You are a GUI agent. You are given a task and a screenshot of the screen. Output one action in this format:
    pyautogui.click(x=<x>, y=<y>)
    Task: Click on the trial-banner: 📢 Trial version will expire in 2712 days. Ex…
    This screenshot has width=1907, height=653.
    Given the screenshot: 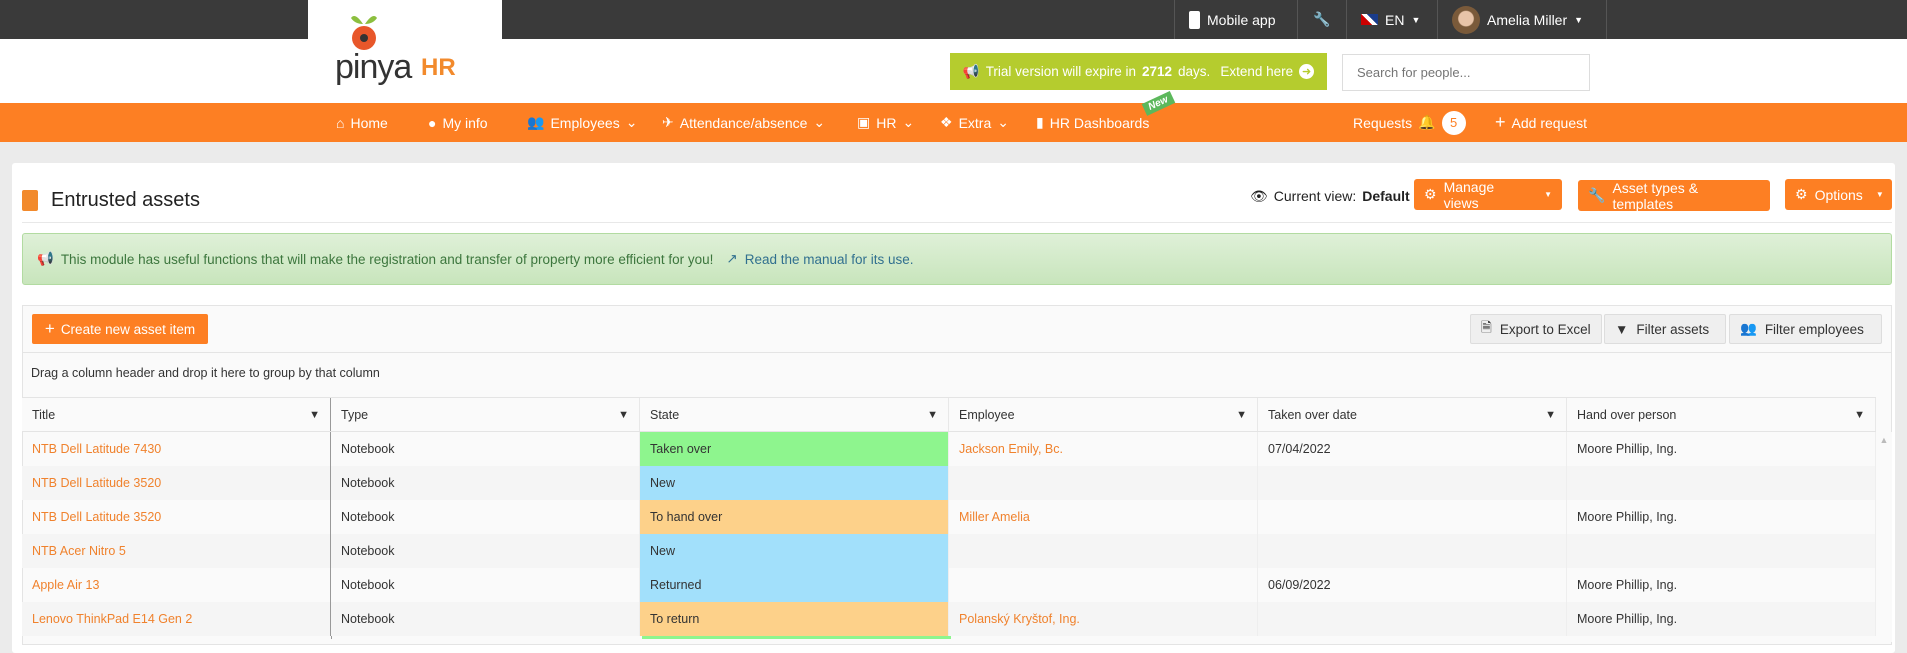 What is the action you would take?
    pyautogui.click(x=1138, y=71)
    